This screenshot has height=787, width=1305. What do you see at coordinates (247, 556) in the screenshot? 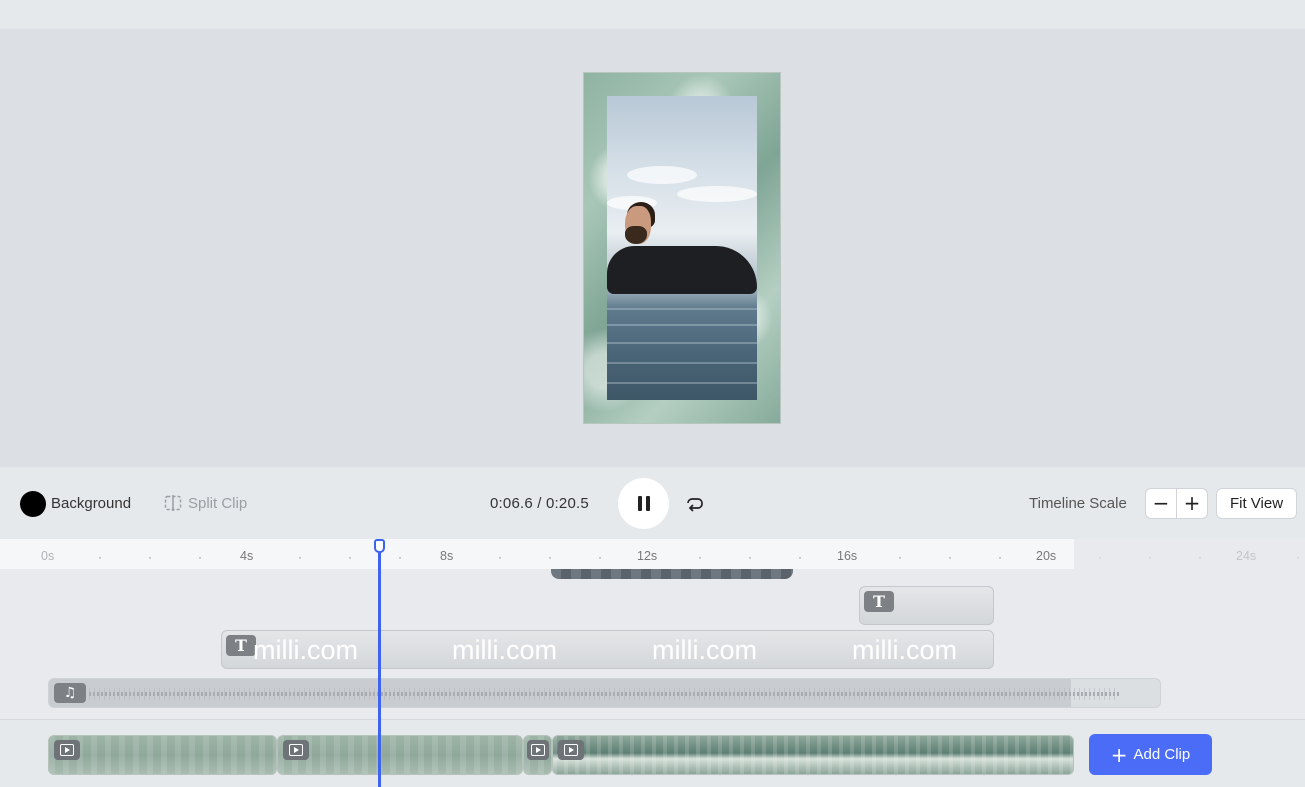
I see `ruler-label: 4s` at bounding box center [247, 556].